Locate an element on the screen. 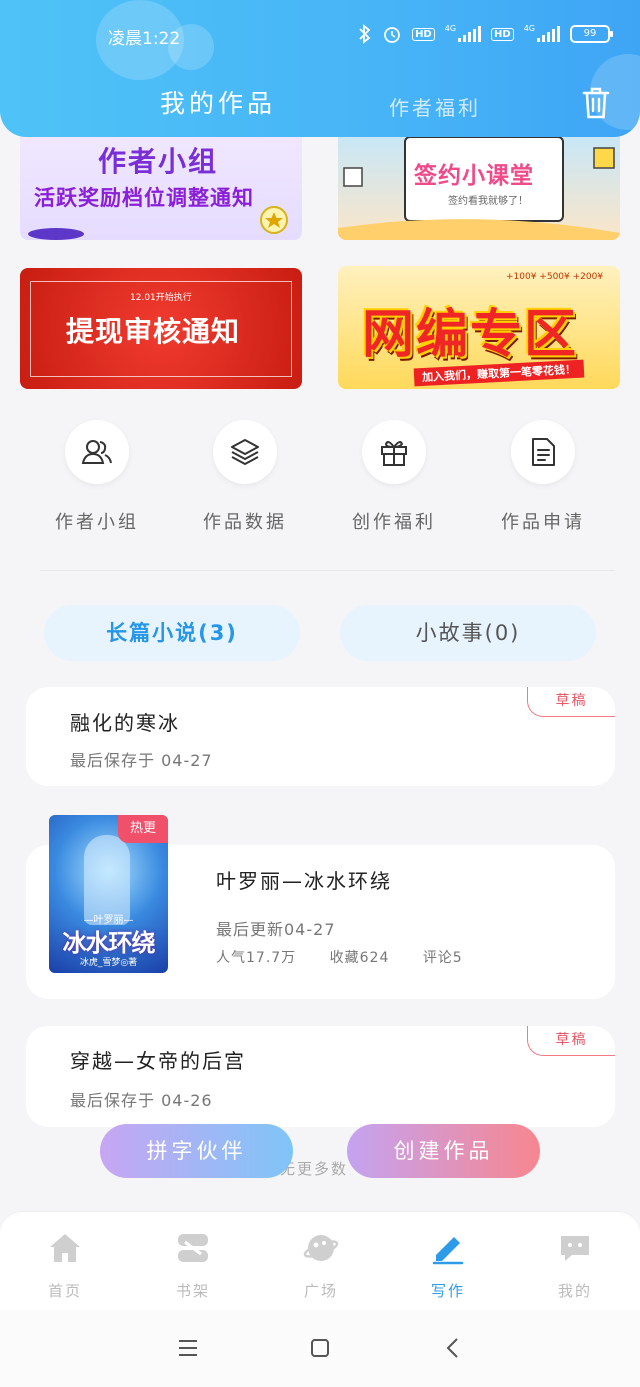 The height and width of the screenshot is (1387, 640). tab-long-novel: 长篇小说(3) is located at coordinates (172, 633).